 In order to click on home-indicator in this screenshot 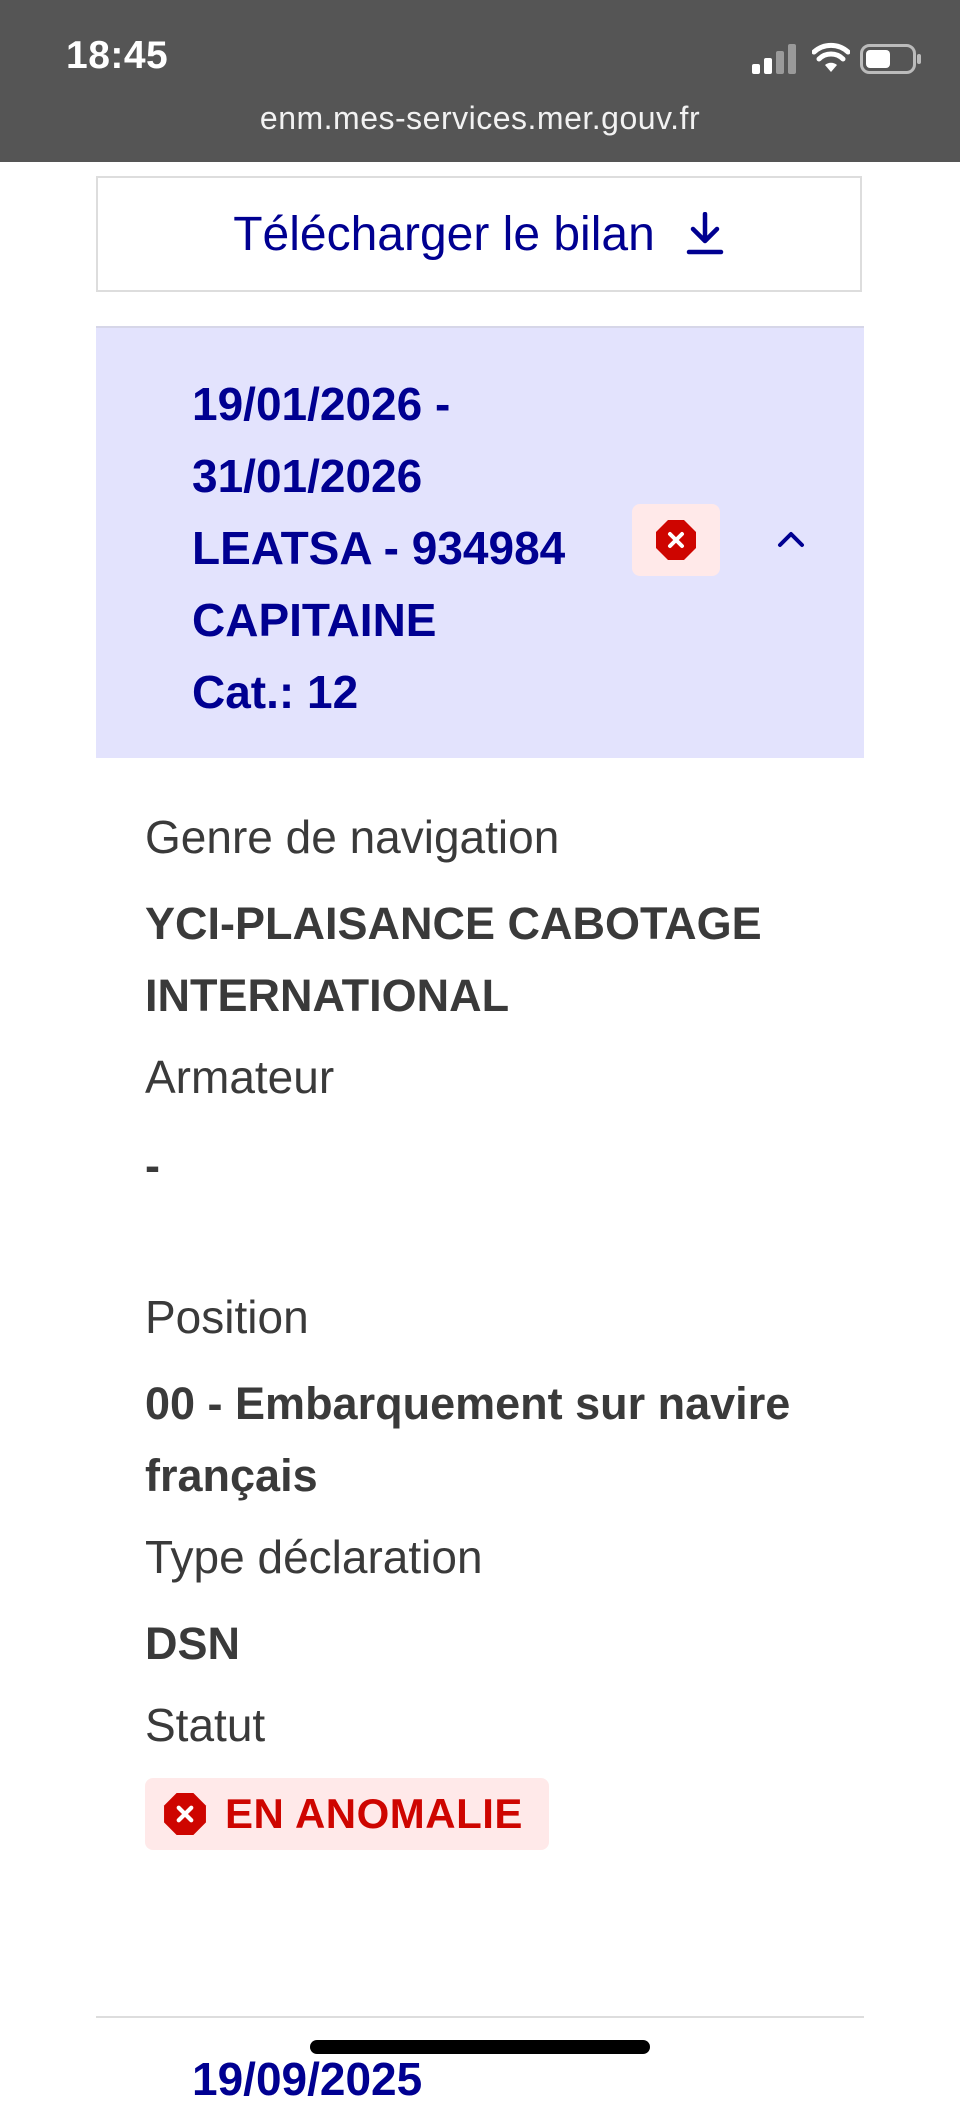, I will do `click(480, 2047)`.